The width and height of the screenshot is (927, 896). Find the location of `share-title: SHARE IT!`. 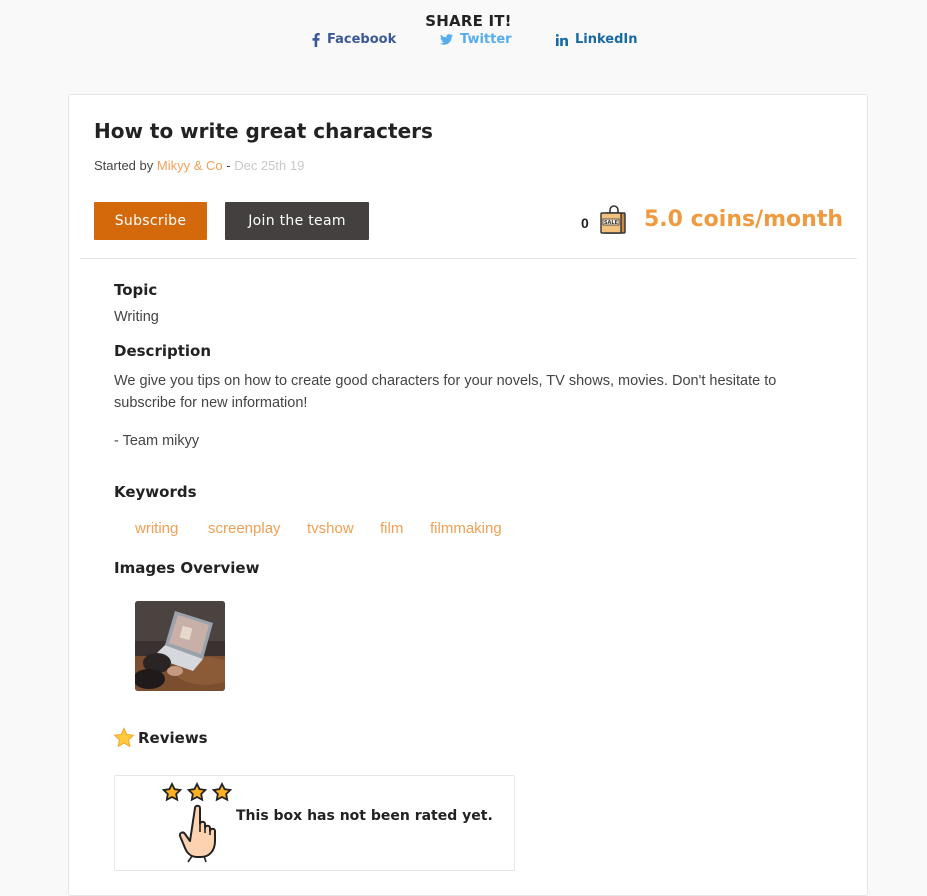

share-title: SHARE IT! is located at coordinates (468, 21).